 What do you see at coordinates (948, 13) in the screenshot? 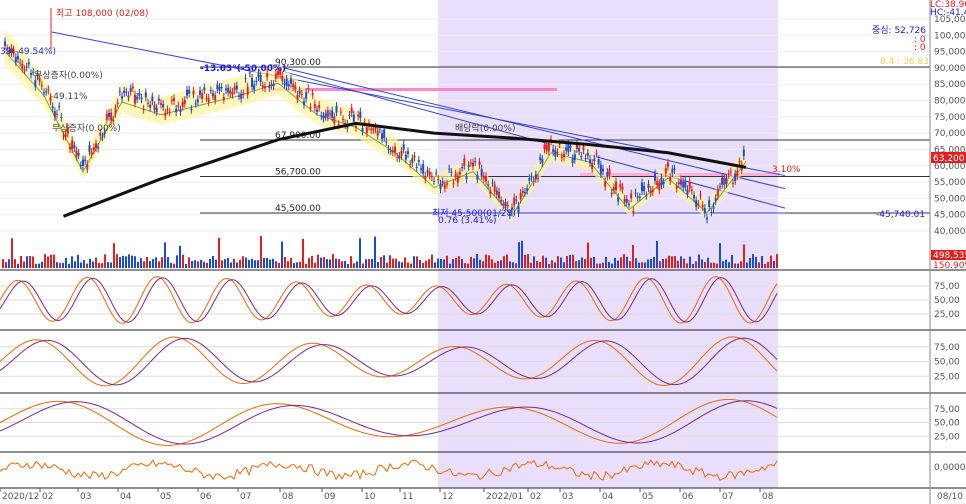
I see `hc-label: HC:-41.4` at bounding box center [948, 13].